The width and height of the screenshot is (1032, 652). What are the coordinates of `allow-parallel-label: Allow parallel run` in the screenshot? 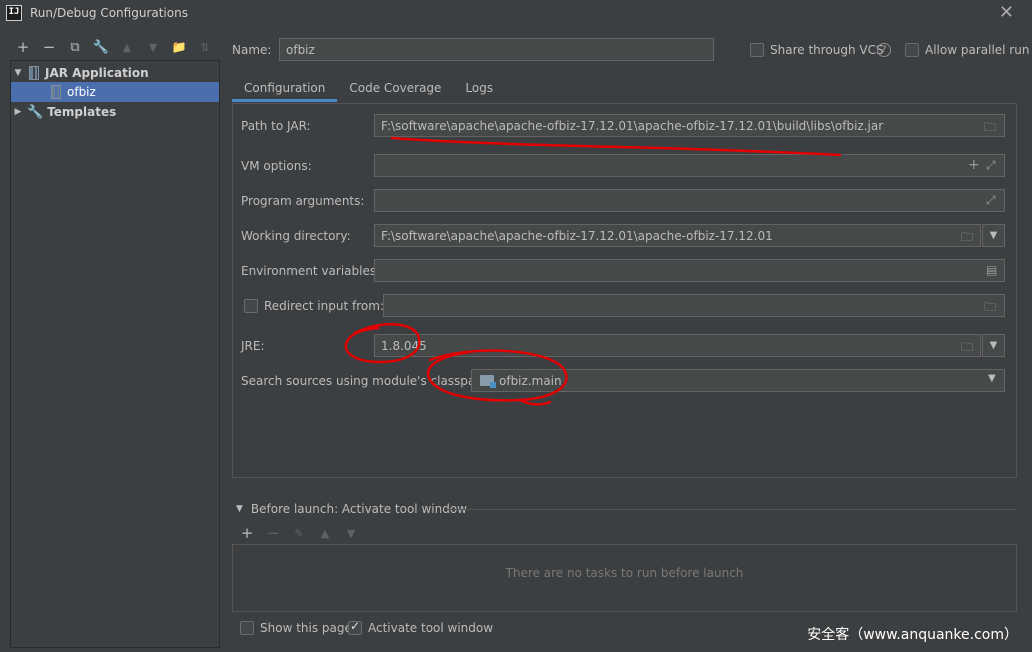 It's located at (977, 50).